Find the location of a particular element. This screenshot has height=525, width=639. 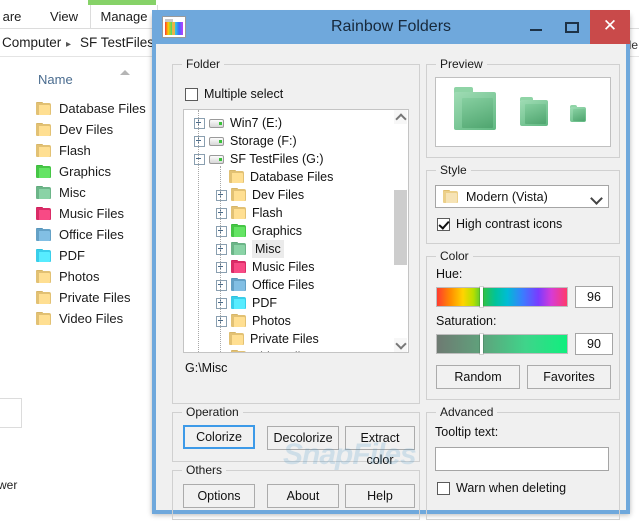

tree-item: PDF is located at coordinates (246, 303).